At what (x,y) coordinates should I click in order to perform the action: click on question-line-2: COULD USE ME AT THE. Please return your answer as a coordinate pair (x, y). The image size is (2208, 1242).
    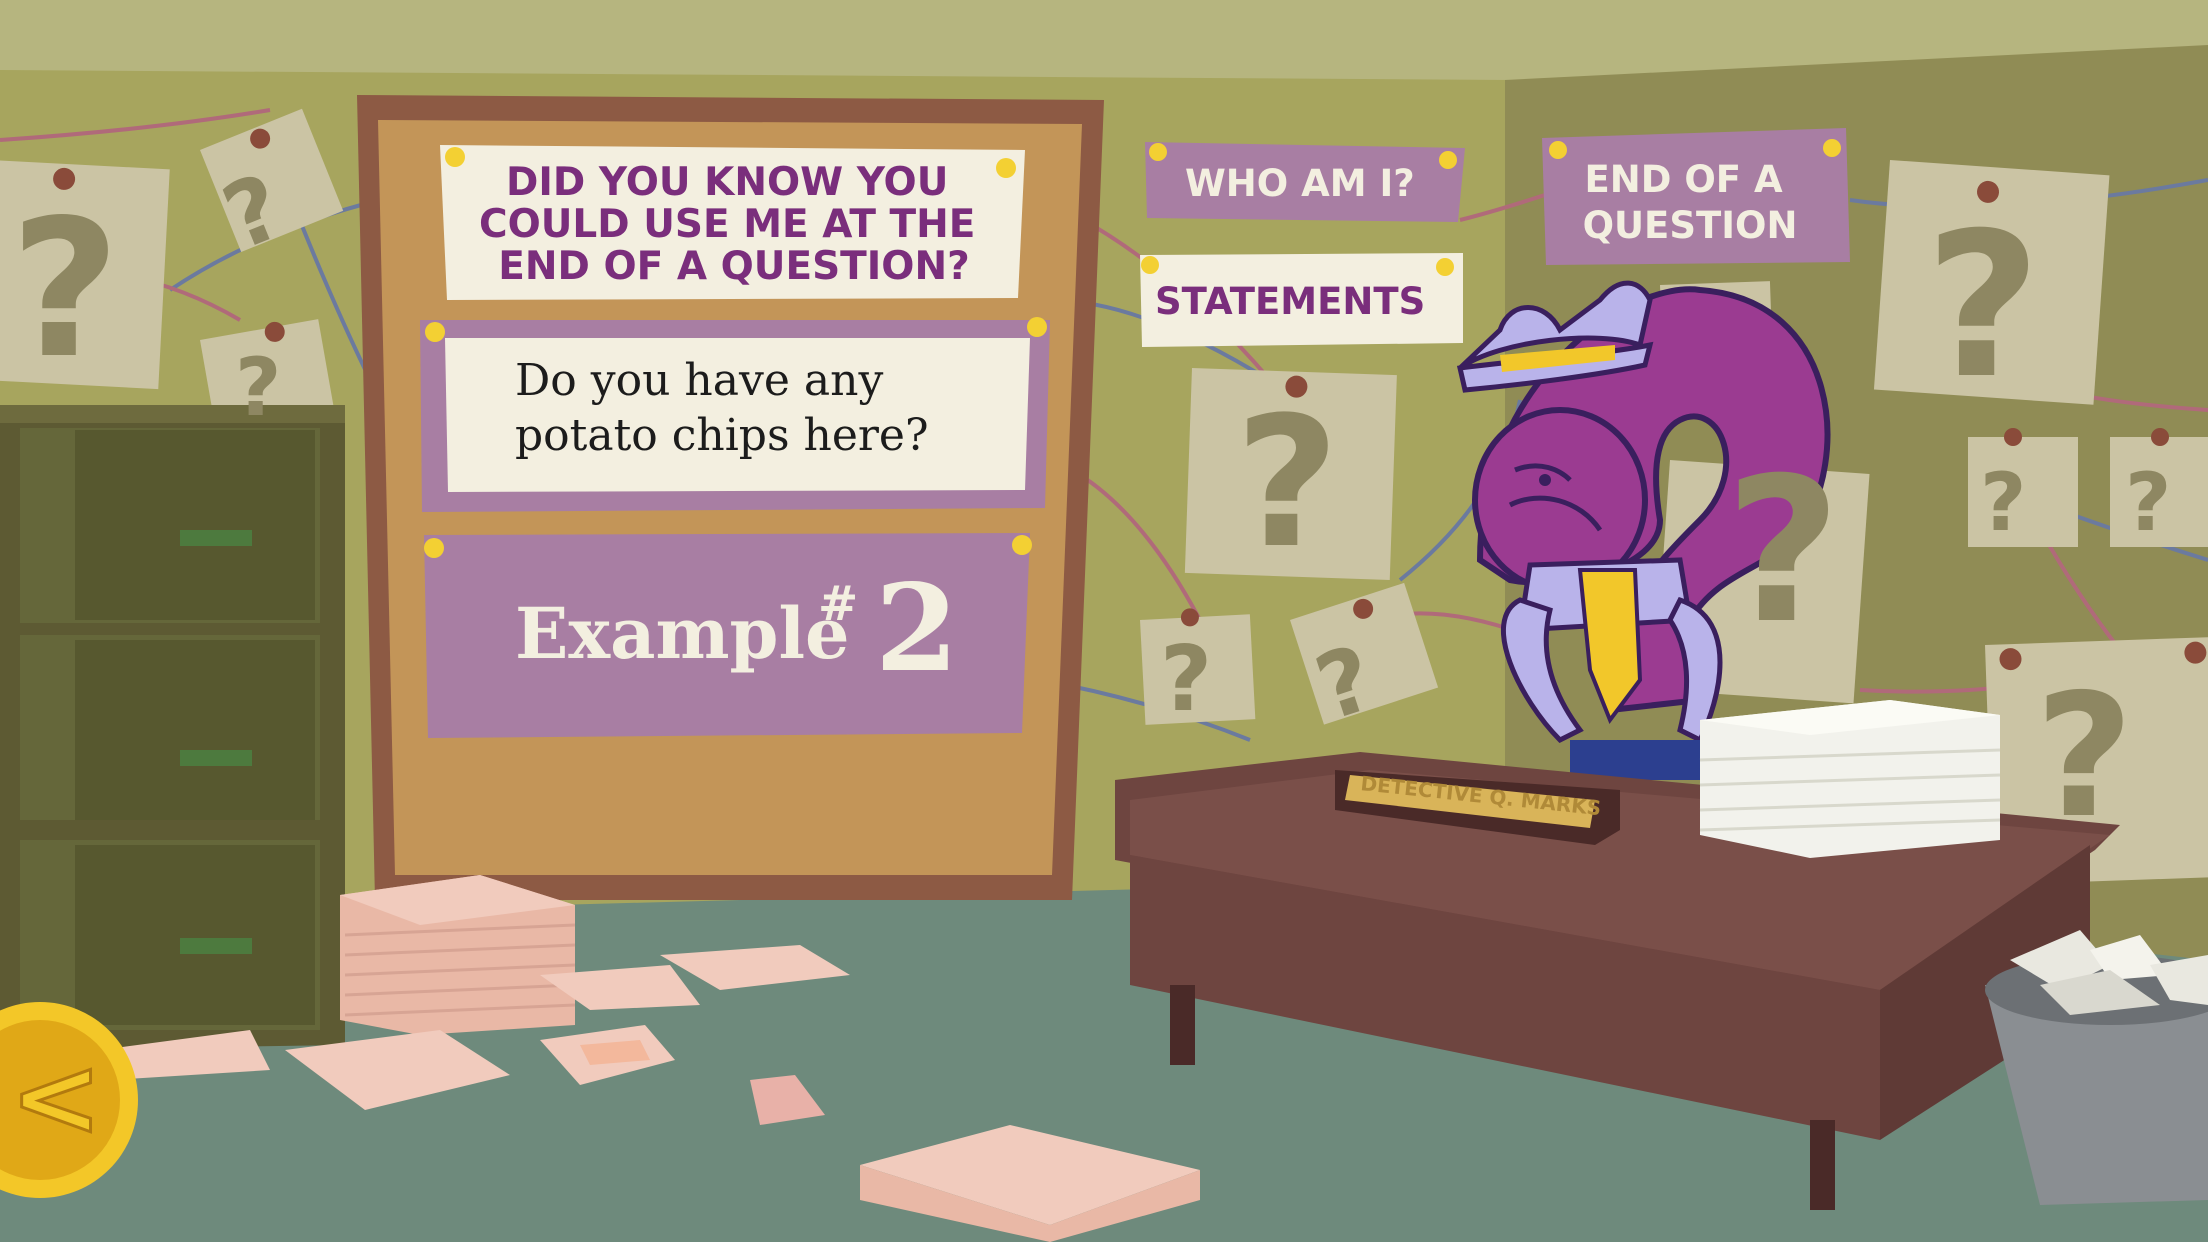
    Looking at the image, I should click on (727, 224).